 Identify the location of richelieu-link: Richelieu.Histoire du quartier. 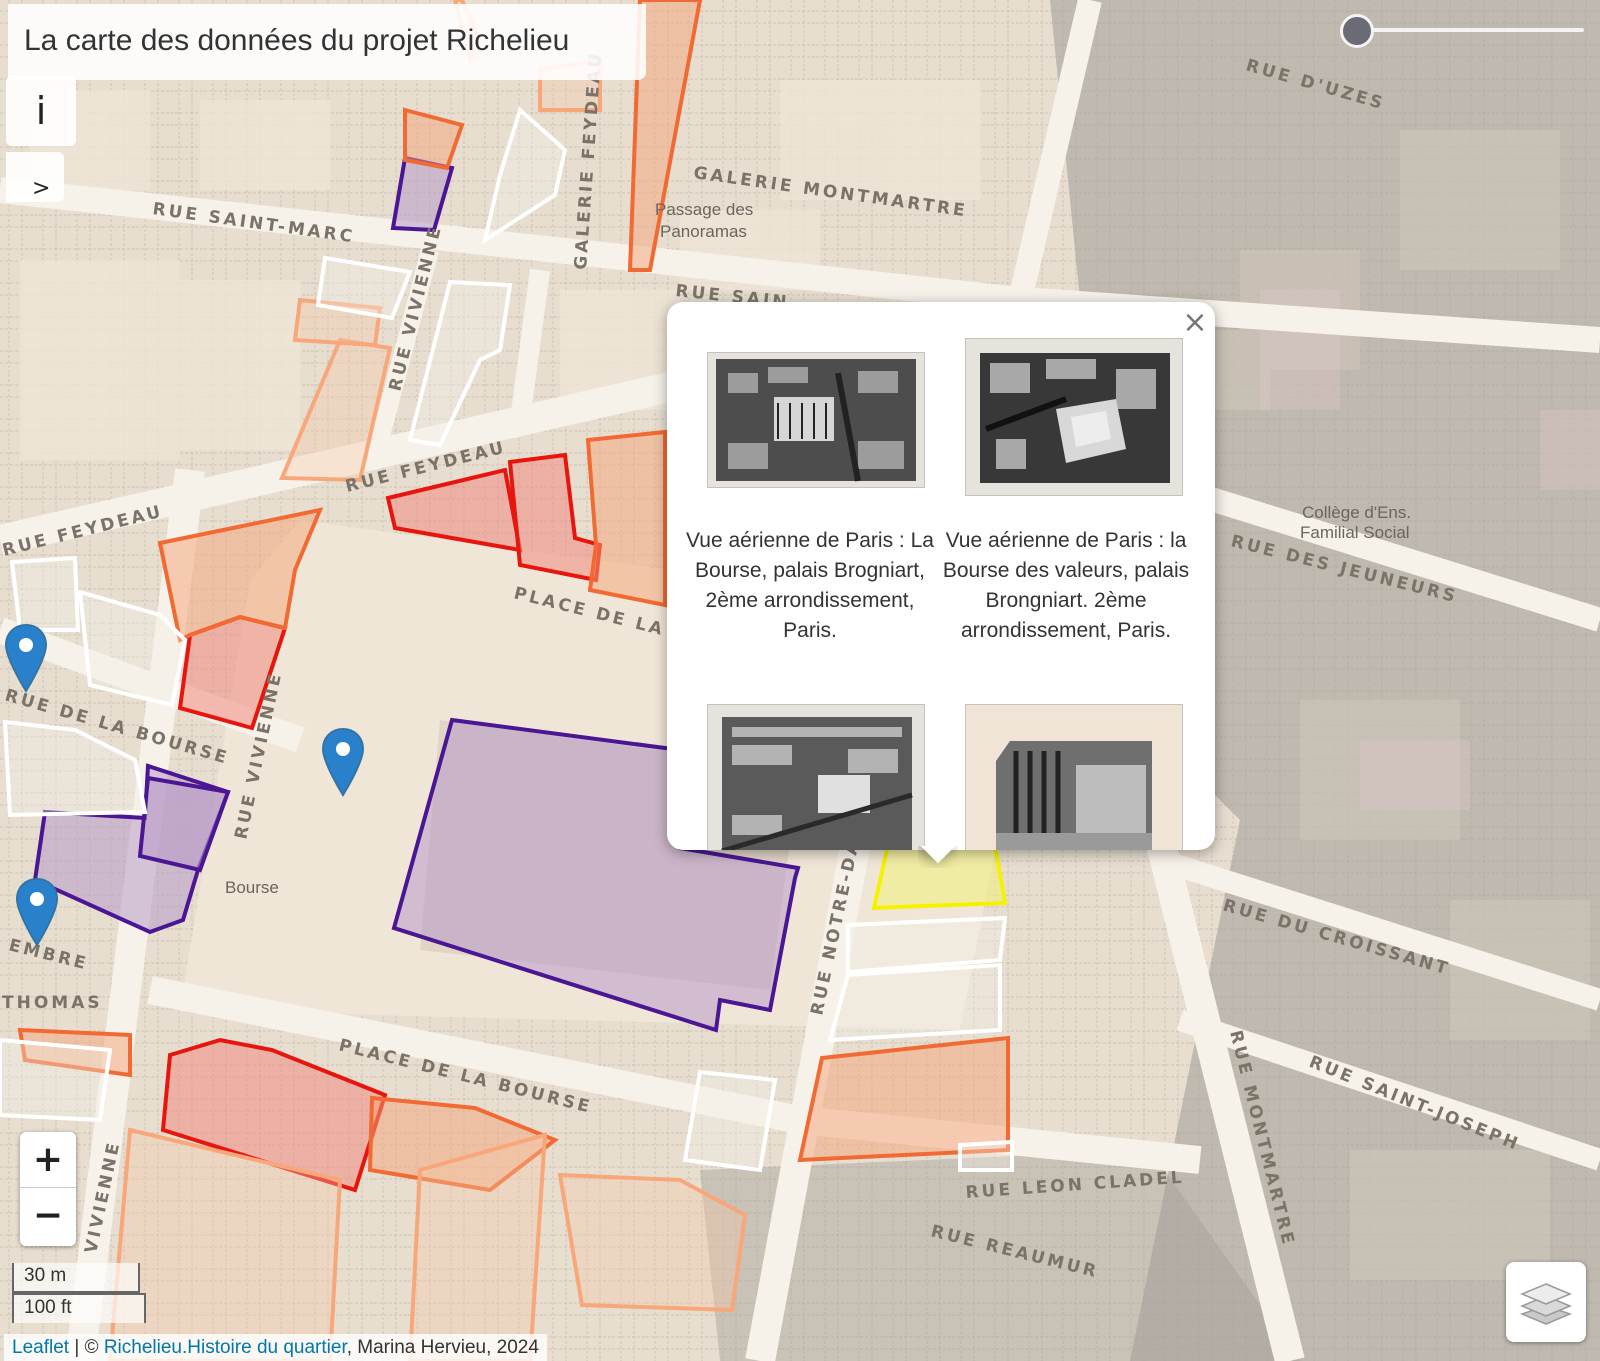
(225, 1347).